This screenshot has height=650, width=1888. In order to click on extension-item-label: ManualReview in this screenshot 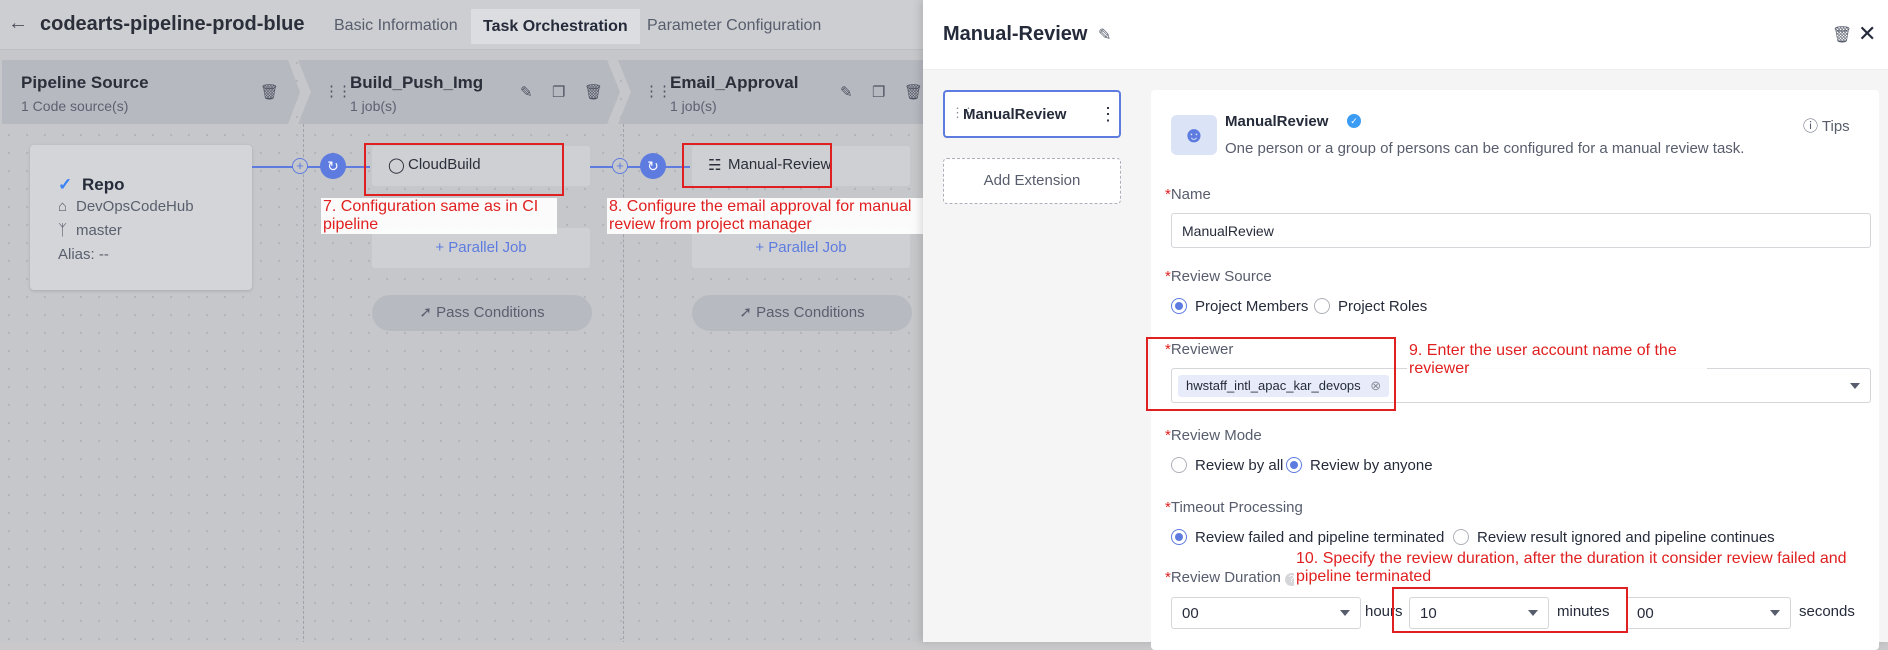, I will do `click(1015, 114)`.